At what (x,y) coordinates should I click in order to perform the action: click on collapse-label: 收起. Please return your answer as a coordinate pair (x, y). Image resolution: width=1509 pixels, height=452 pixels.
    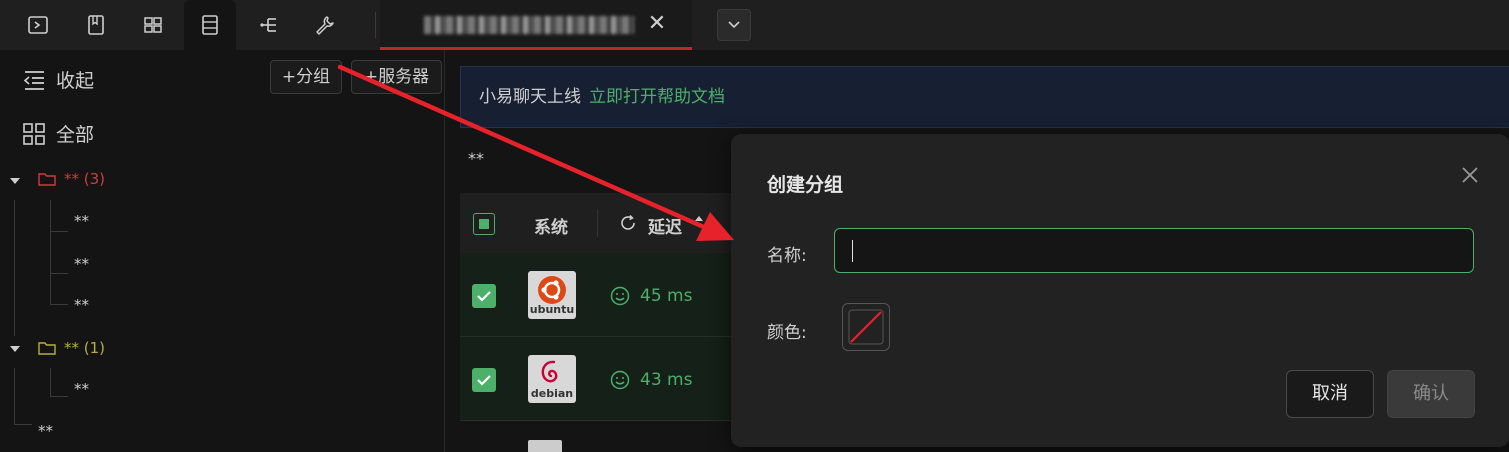
    Looking at the image, I should click on (75, 81).